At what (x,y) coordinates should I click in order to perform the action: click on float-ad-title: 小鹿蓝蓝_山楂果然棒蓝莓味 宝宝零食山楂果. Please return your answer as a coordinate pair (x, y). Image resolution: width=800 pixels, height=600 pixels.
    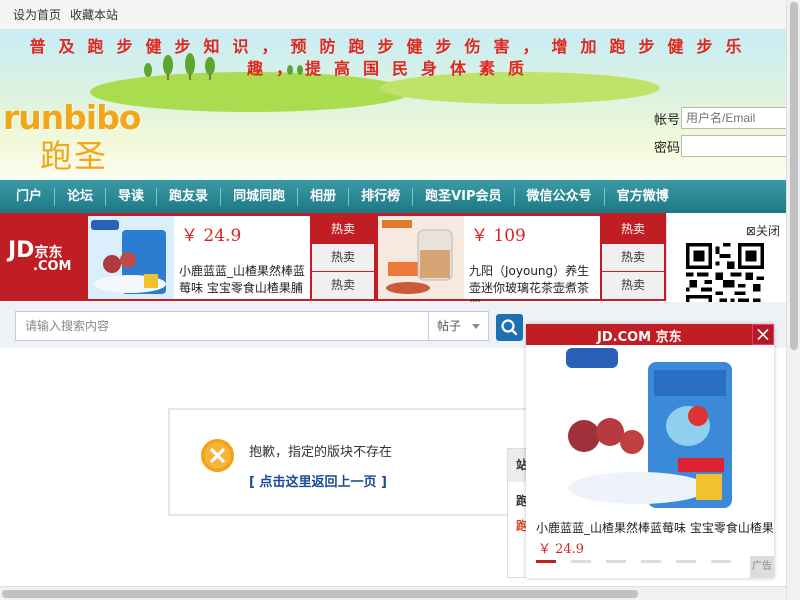
    Looking at the image, I should click on (655, 527).